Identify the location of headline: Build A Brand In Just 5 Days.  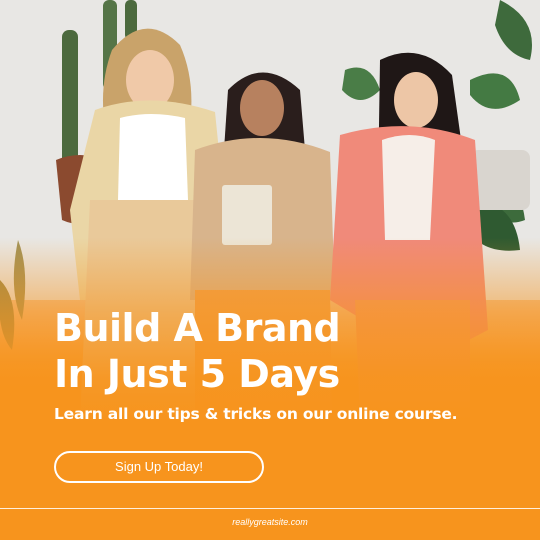
(274, 351).